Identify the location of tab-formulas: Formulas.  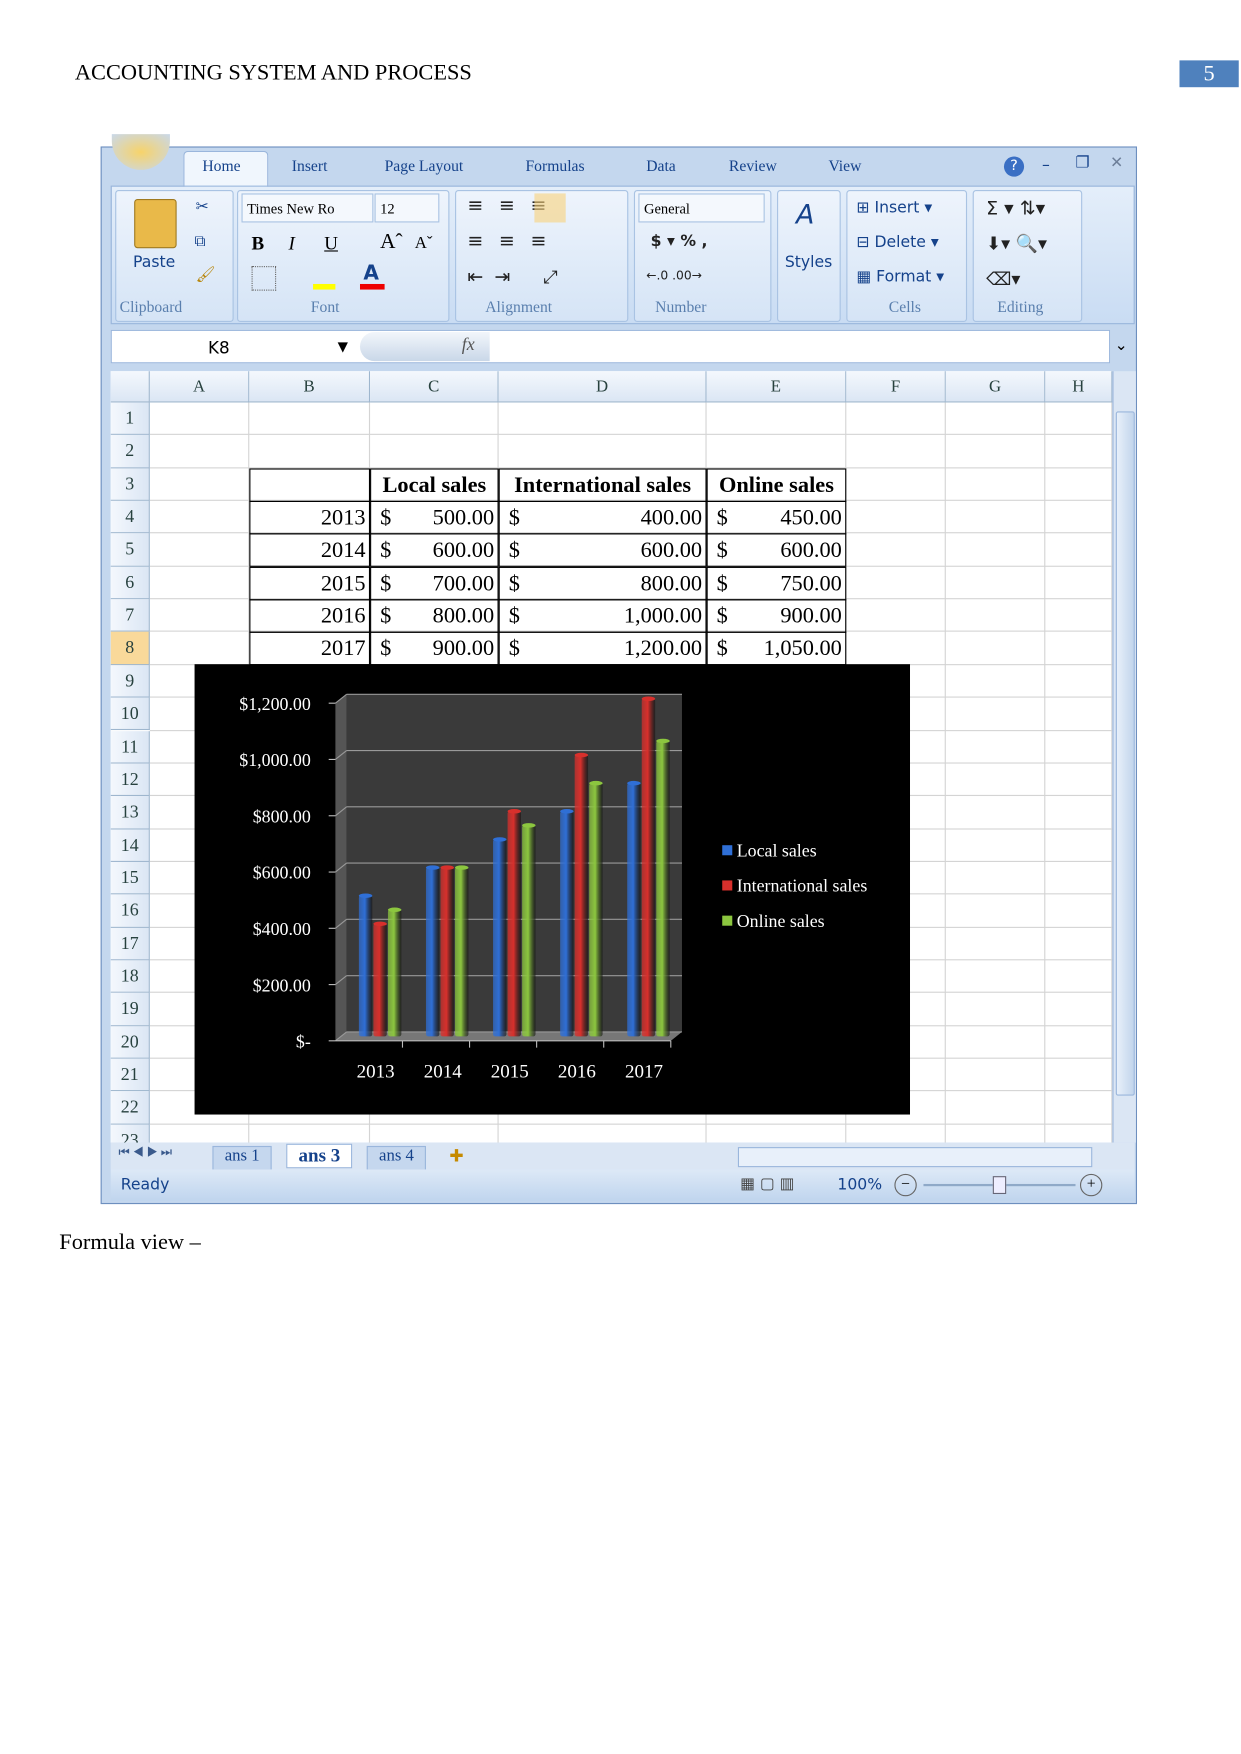
(554, 168).